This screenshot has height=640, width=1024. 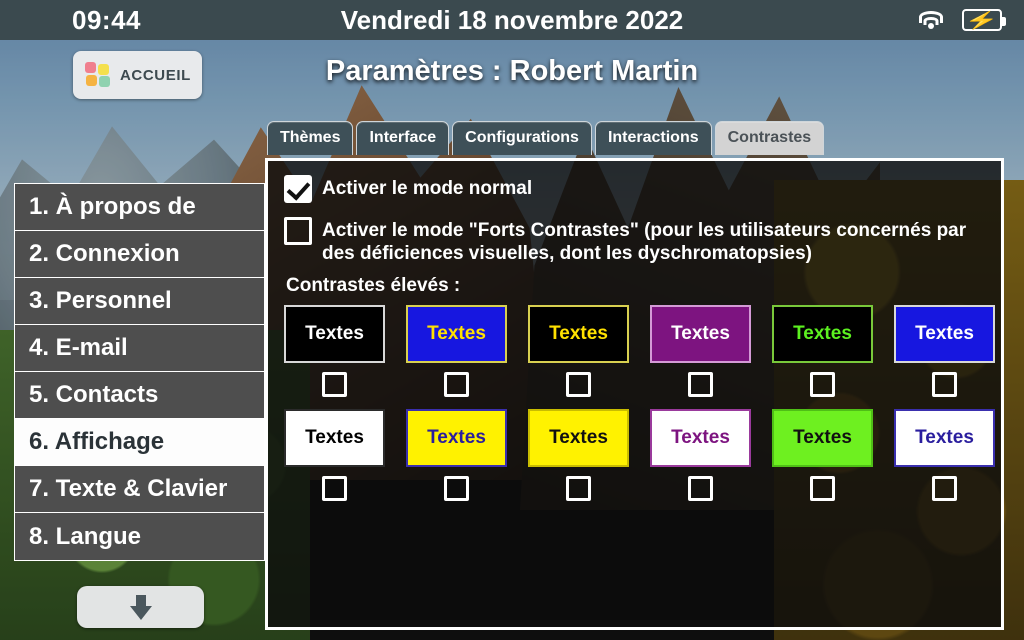 I want to click on normal-mode-checkbox, so click(x=298, y=189).